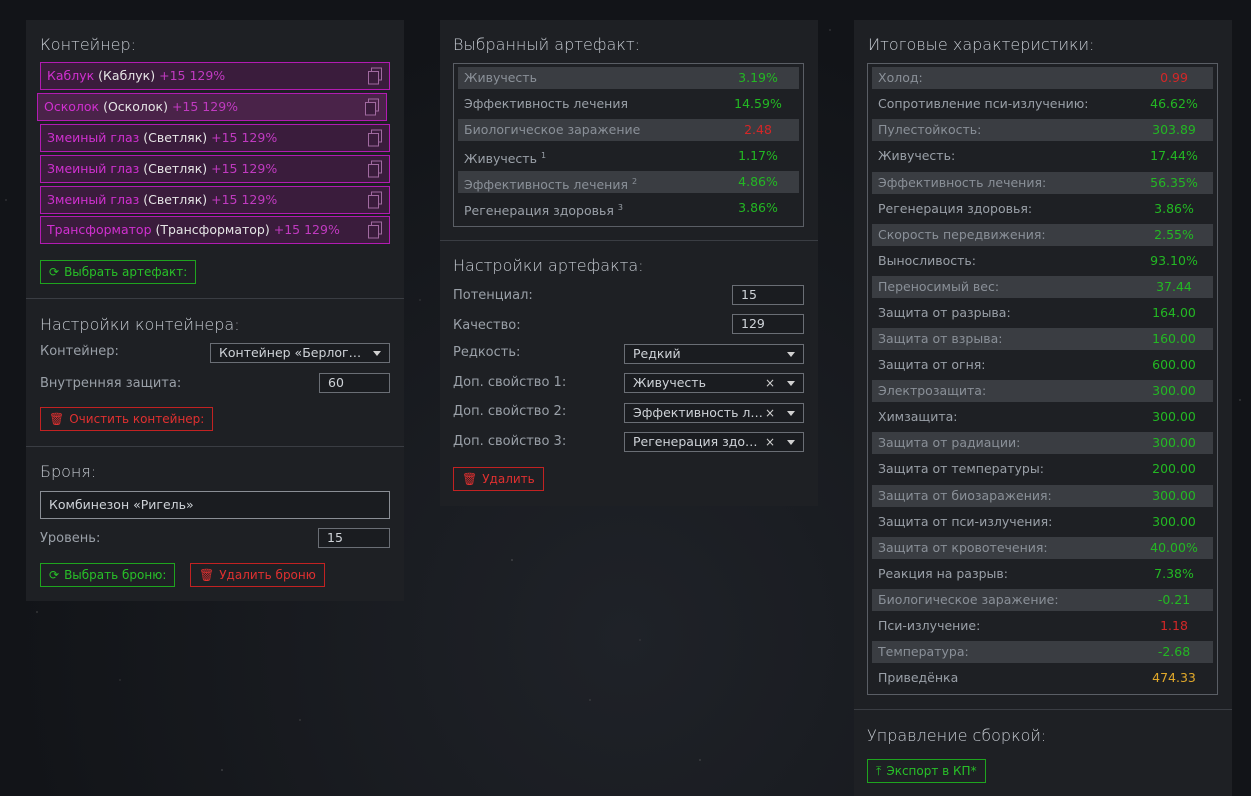  I want to click on stat-value: 200.00, so click(1174, 468).